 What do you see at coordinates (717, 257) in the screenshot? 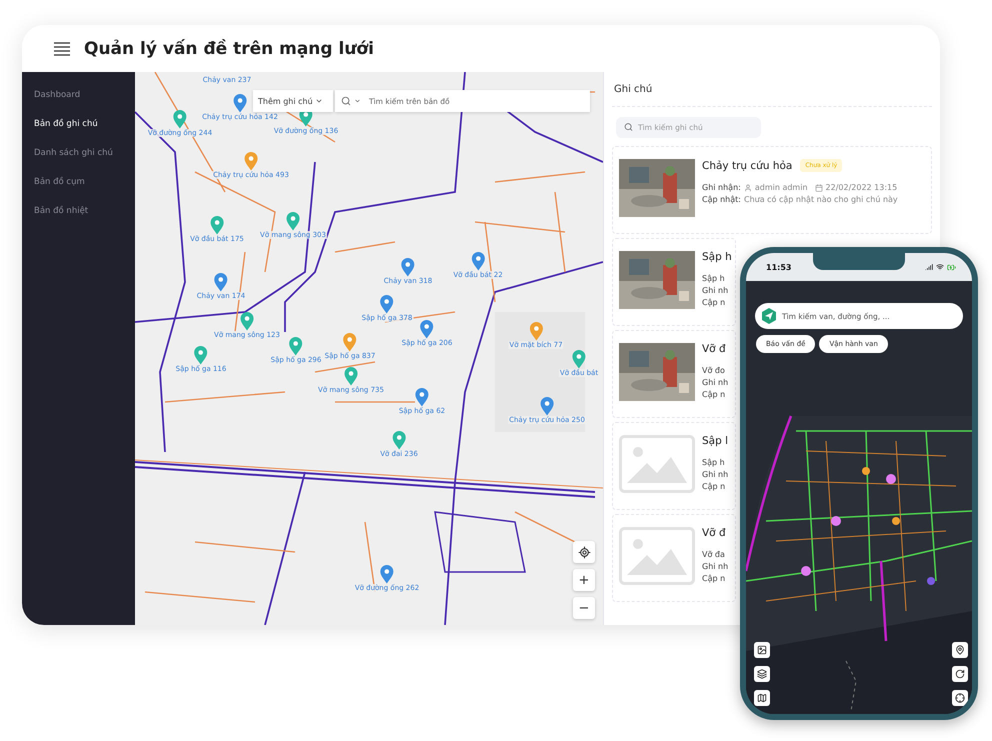
I see `note-title: Sập h` at bounding box center [717, 257].